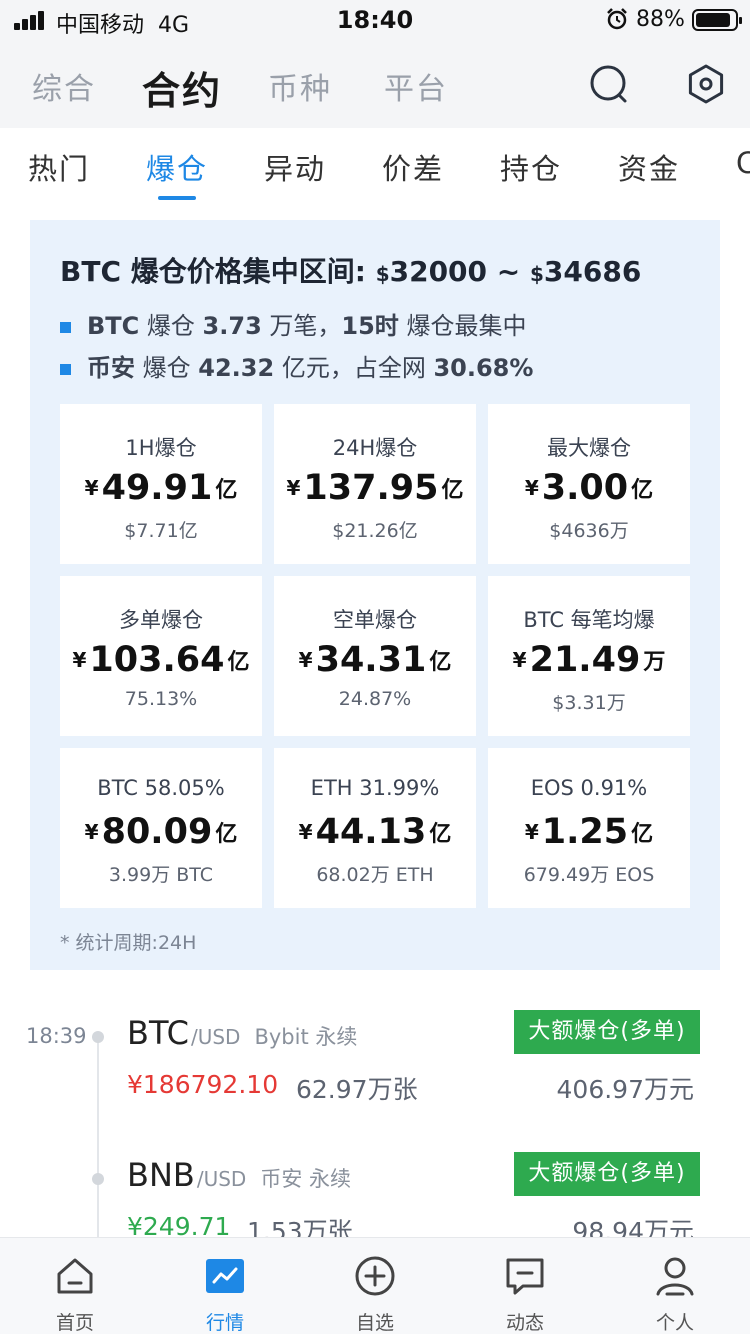 The image size is (750, 1334). What do you see at coordinates (625, 1089) in the screenshot?
I see `feed-amount: 406.97万元` at bounding box center [625, 1089].